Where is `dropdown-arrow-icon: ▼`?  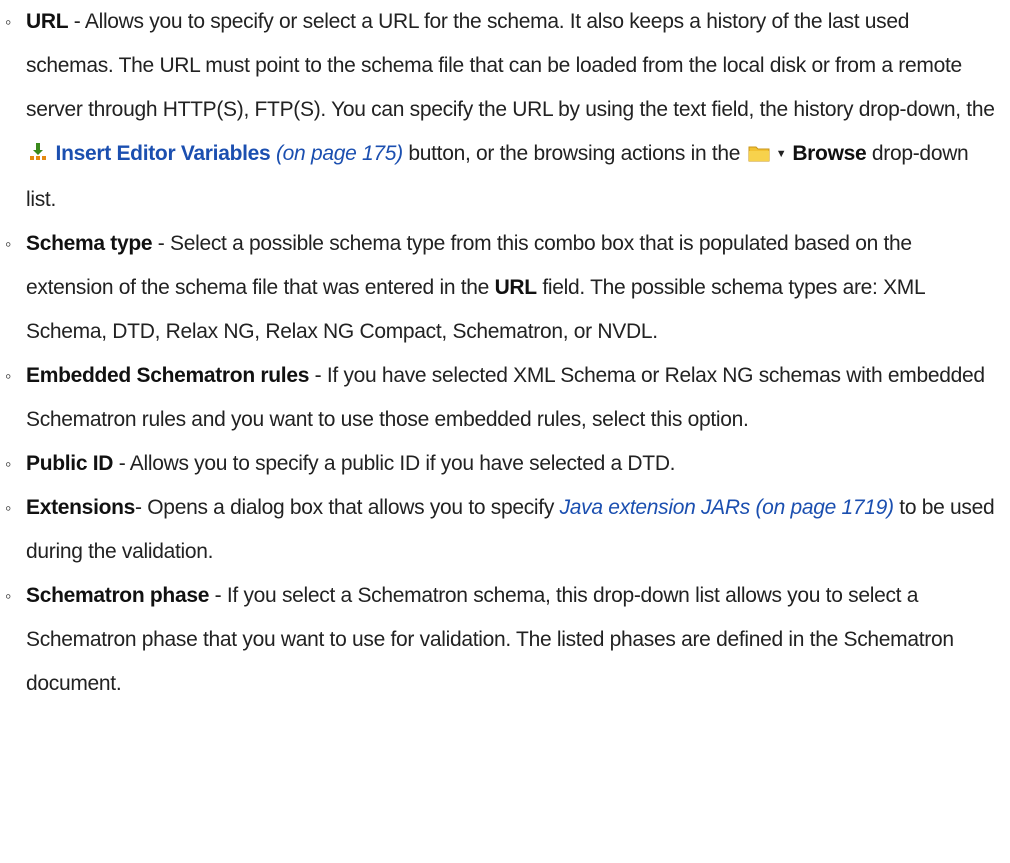
dropdown-arrow-icon: ▼ is located at coordinates (781, 154).